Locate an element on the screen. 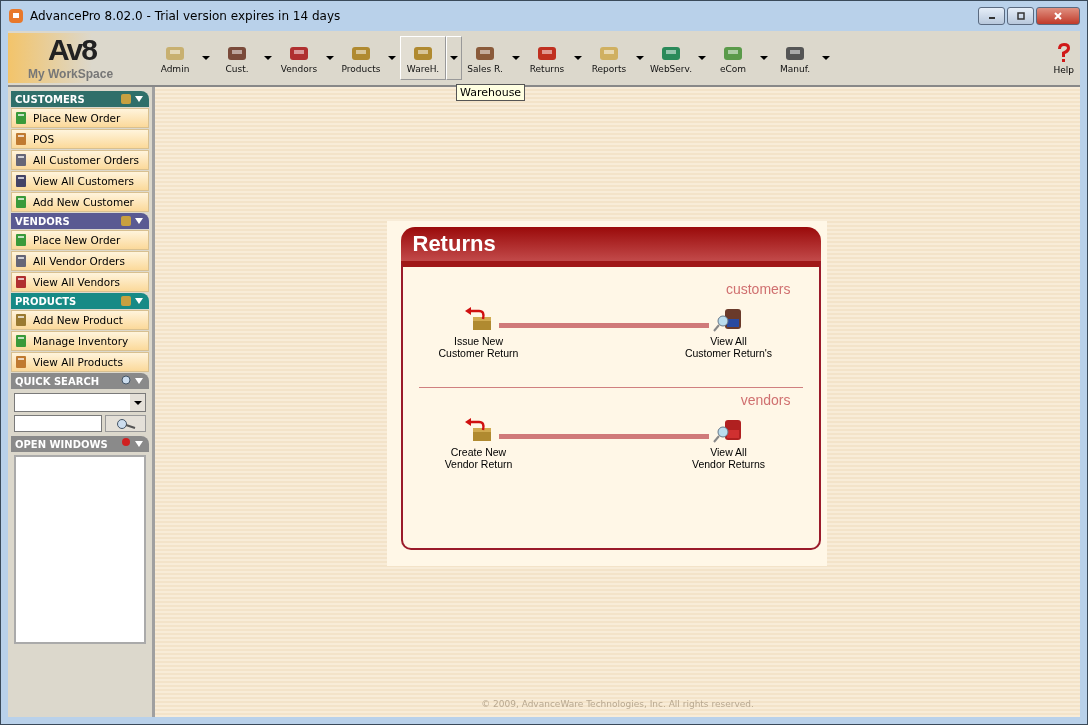 The height and width of the screenshot is (725, 1088). action-link: Create New Vendor Return is located at coordinates (478, 457).